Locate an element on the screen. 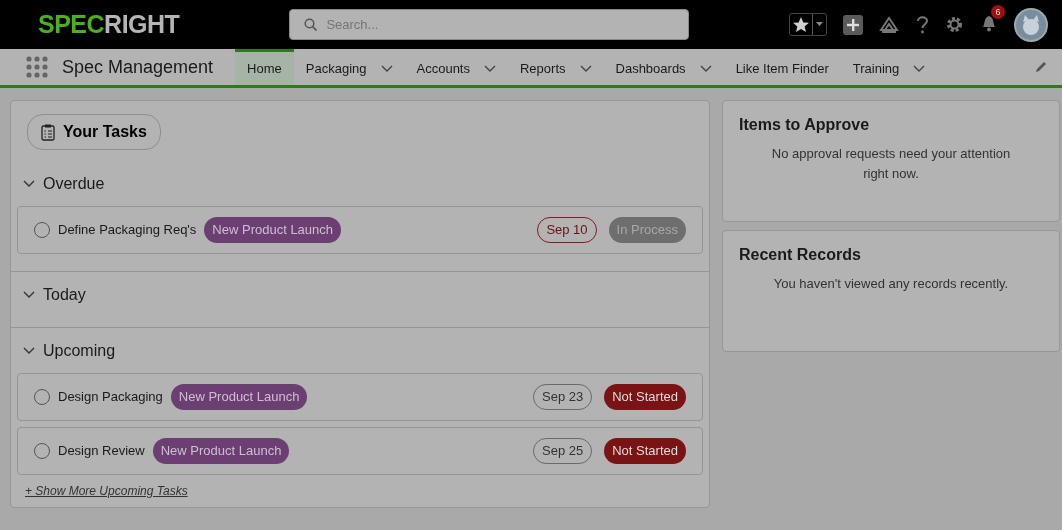 This screenshot has height=530, width=1062. avatar is located at coordinates (1031, 24).